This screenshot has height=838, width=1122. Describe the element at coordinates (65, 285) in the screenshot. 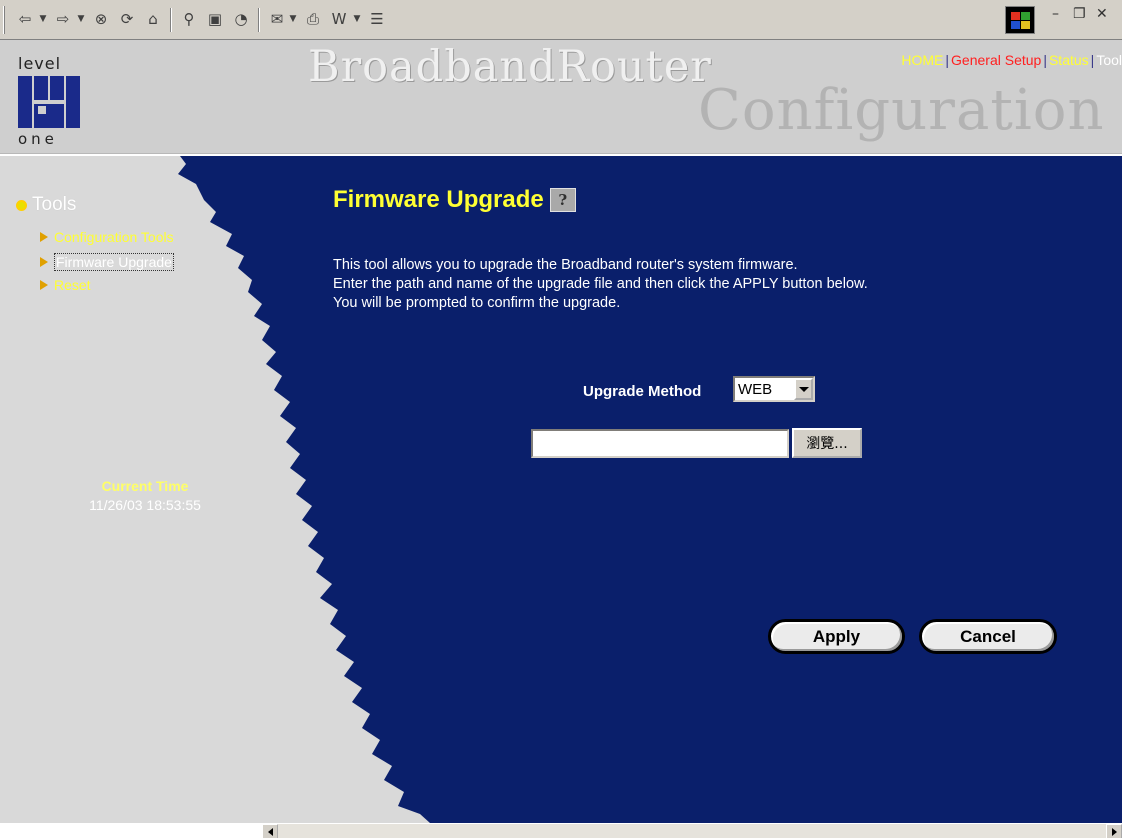

I see `sidebar-item-reset: Reset` at that location.